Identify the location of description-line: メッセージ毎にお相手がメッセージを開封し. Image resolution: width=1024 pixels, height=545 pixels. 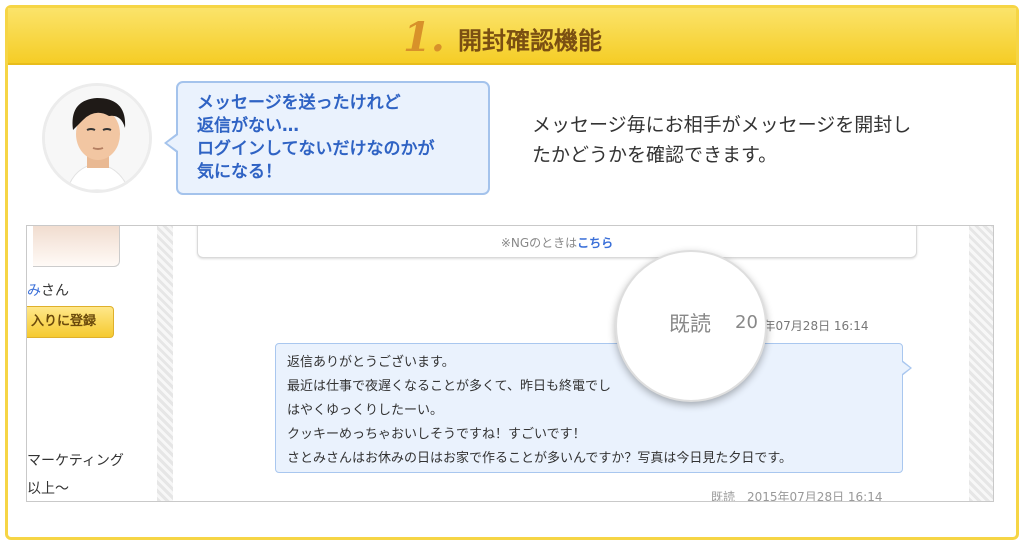
(722, 125).